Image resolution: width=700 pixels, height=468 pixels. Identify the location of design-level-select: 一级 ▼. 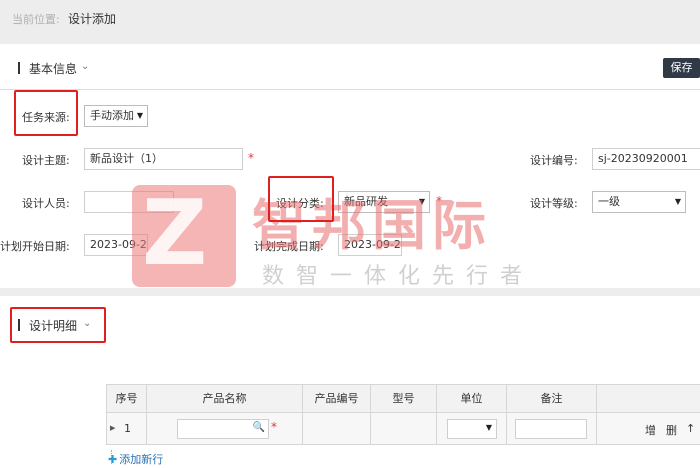
(639, 202).